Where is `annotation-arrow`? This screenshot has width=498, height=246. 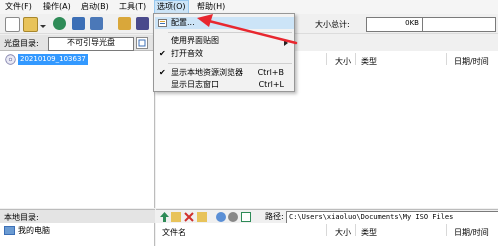 annotation-arrow is located at coordinates (247, 29).